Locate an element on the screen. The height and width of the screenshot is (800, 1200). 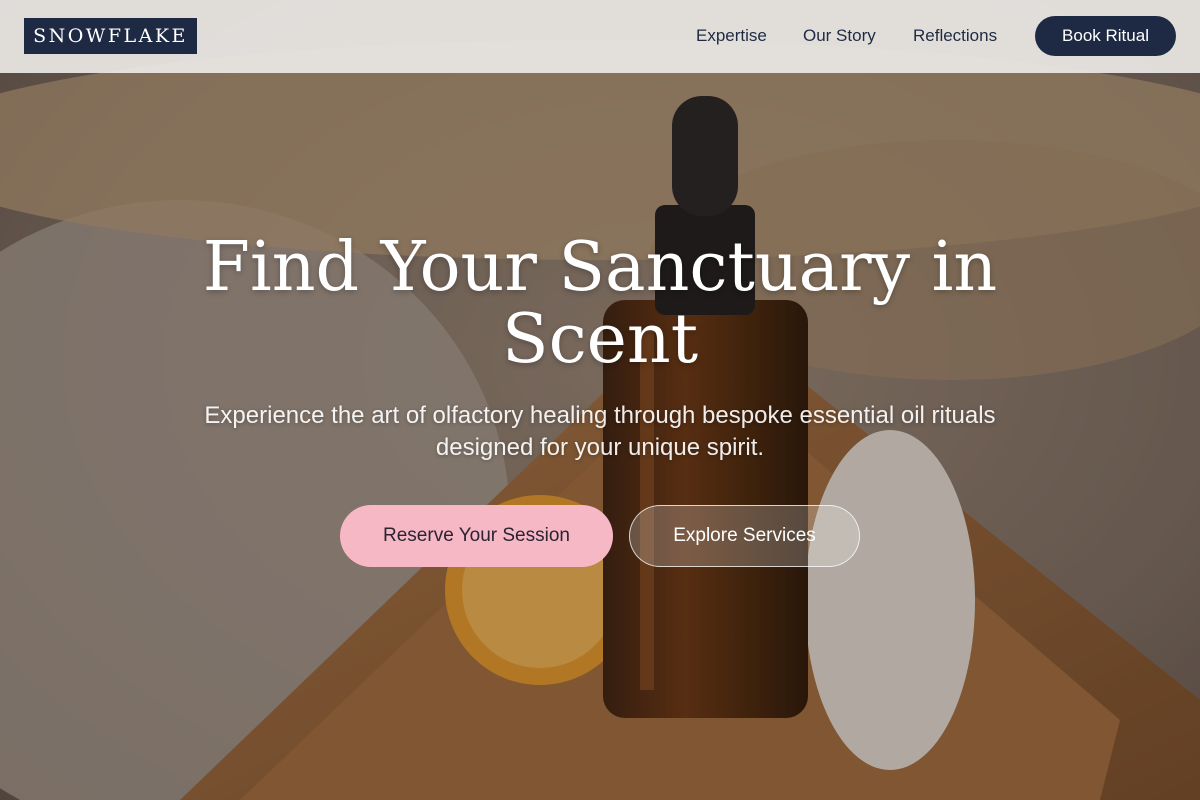
brand-logo: SNOWFLAKE is located at coordinates (110, 36).